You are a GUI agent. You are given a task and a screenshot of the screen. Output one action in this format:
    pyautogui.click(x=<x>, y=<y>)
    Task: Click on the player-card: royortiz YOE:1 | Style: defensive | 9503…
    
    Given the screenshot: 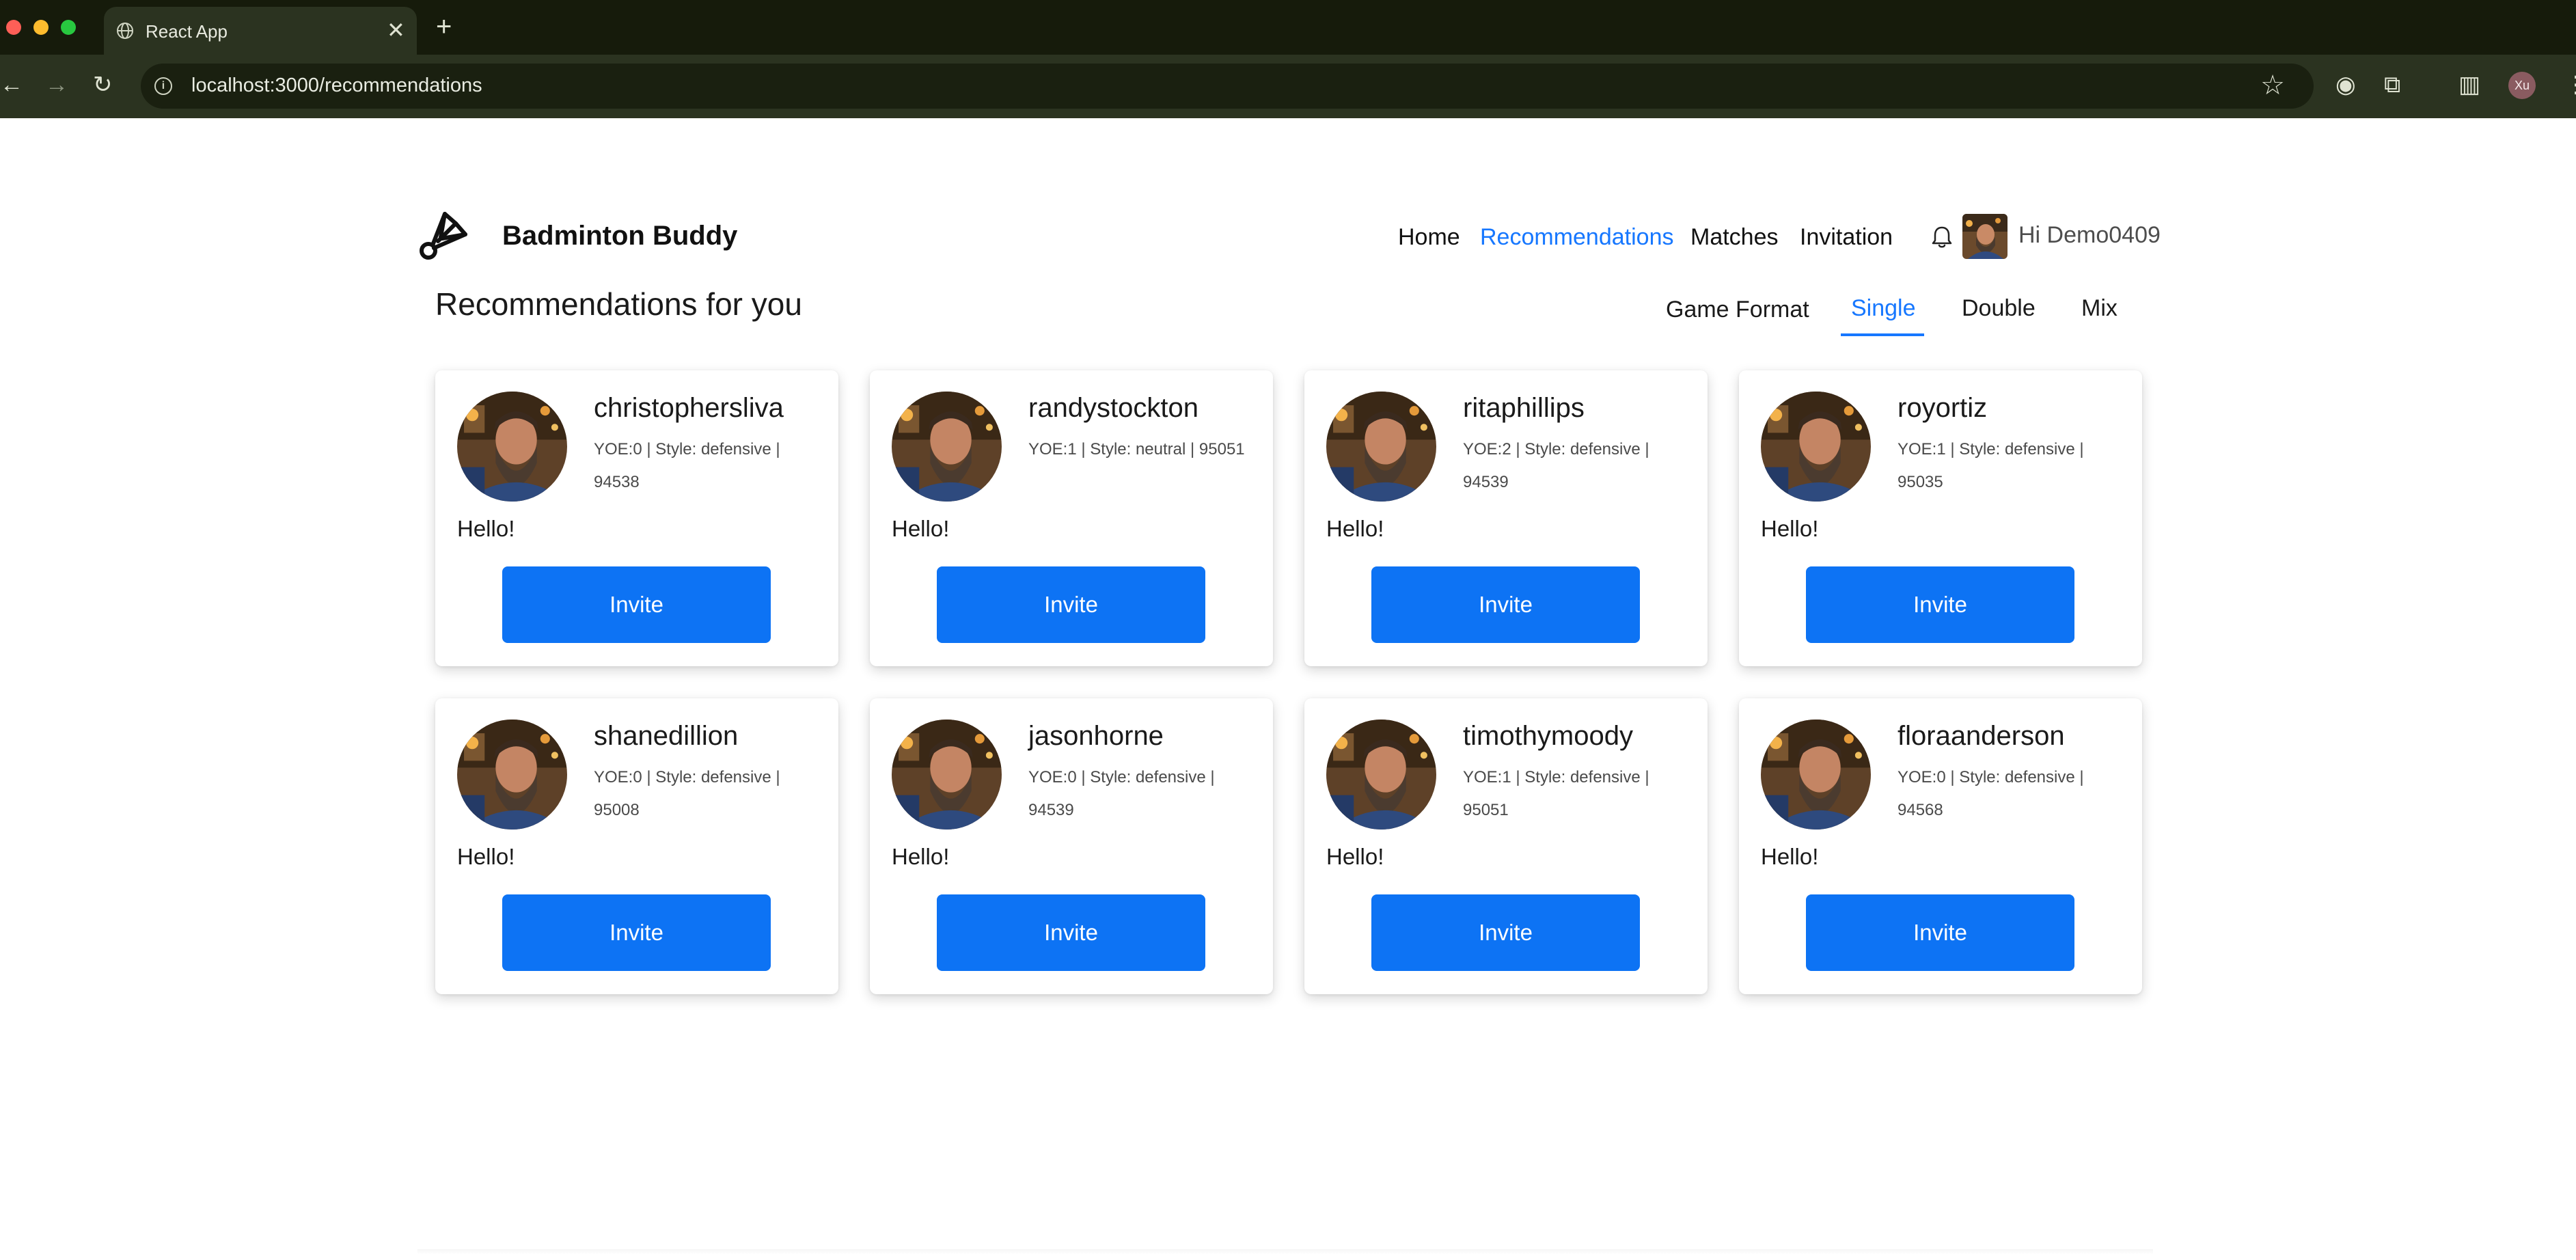 What is the action you would take?
    pyautogui.click(x=1940, y=518)
    